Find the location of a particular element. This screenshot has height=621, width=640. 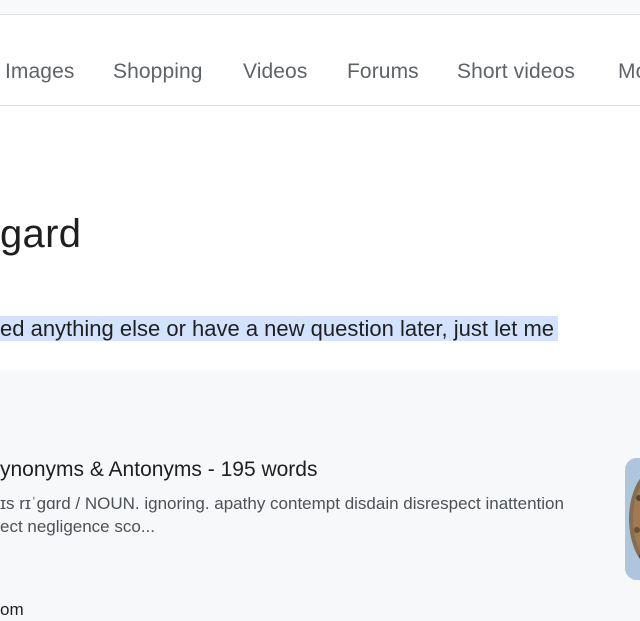

thumbnail-image-icon is located at coordinates (632, 519).